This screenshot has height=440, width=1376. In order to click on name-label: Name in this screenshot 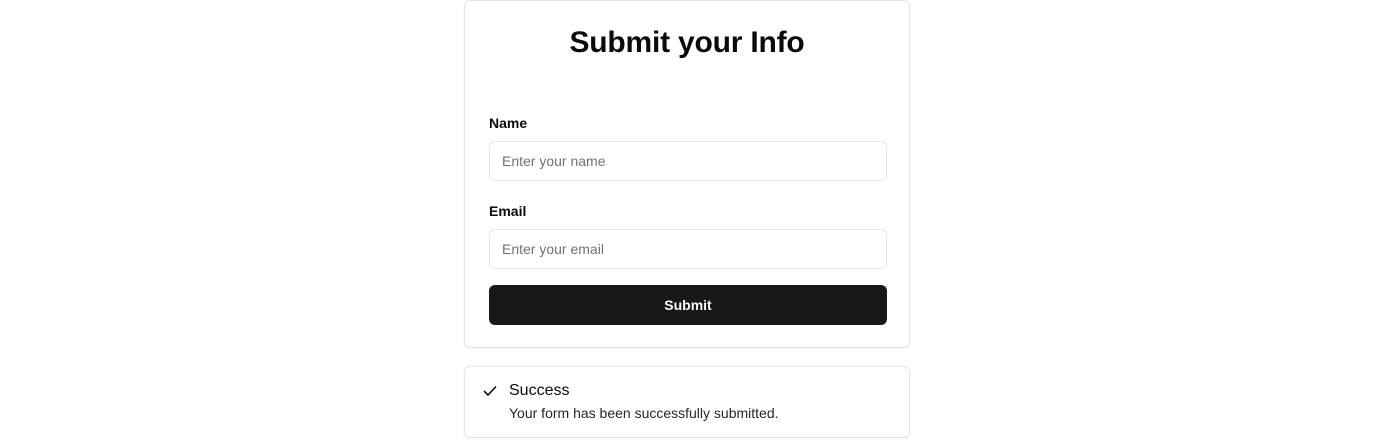, I will do `click(508, 123)`.